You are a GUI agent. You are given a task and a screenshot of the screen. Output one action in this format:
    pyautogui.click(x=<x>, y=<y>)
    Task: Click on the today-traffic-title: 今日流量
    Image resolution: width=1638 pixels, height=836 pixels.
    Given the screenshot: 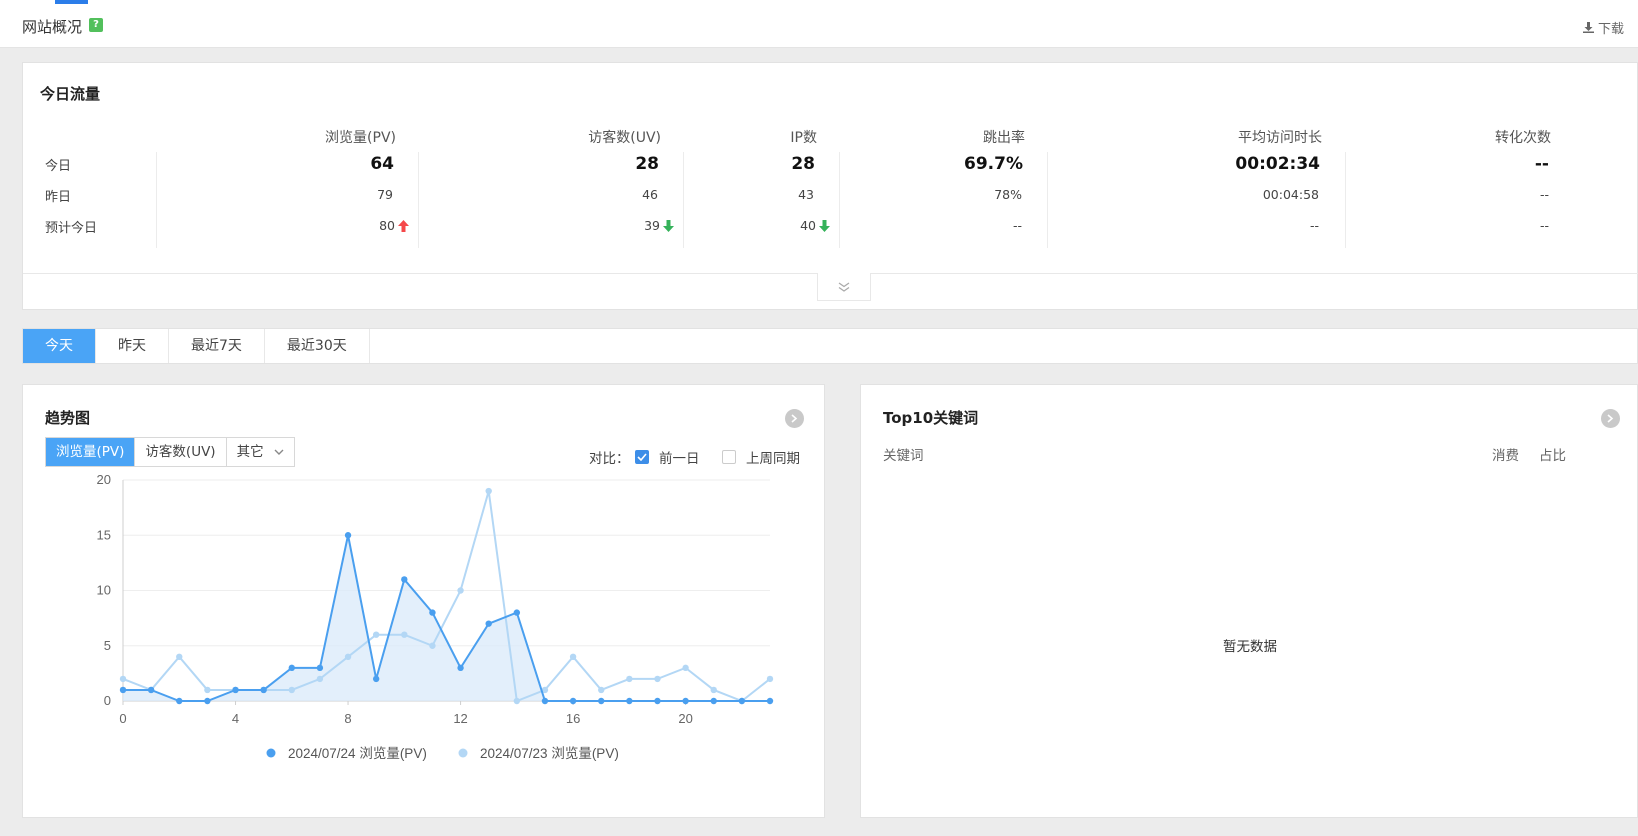 What is the action you would take?
    pyautogui.click(x=70, y=94)
    